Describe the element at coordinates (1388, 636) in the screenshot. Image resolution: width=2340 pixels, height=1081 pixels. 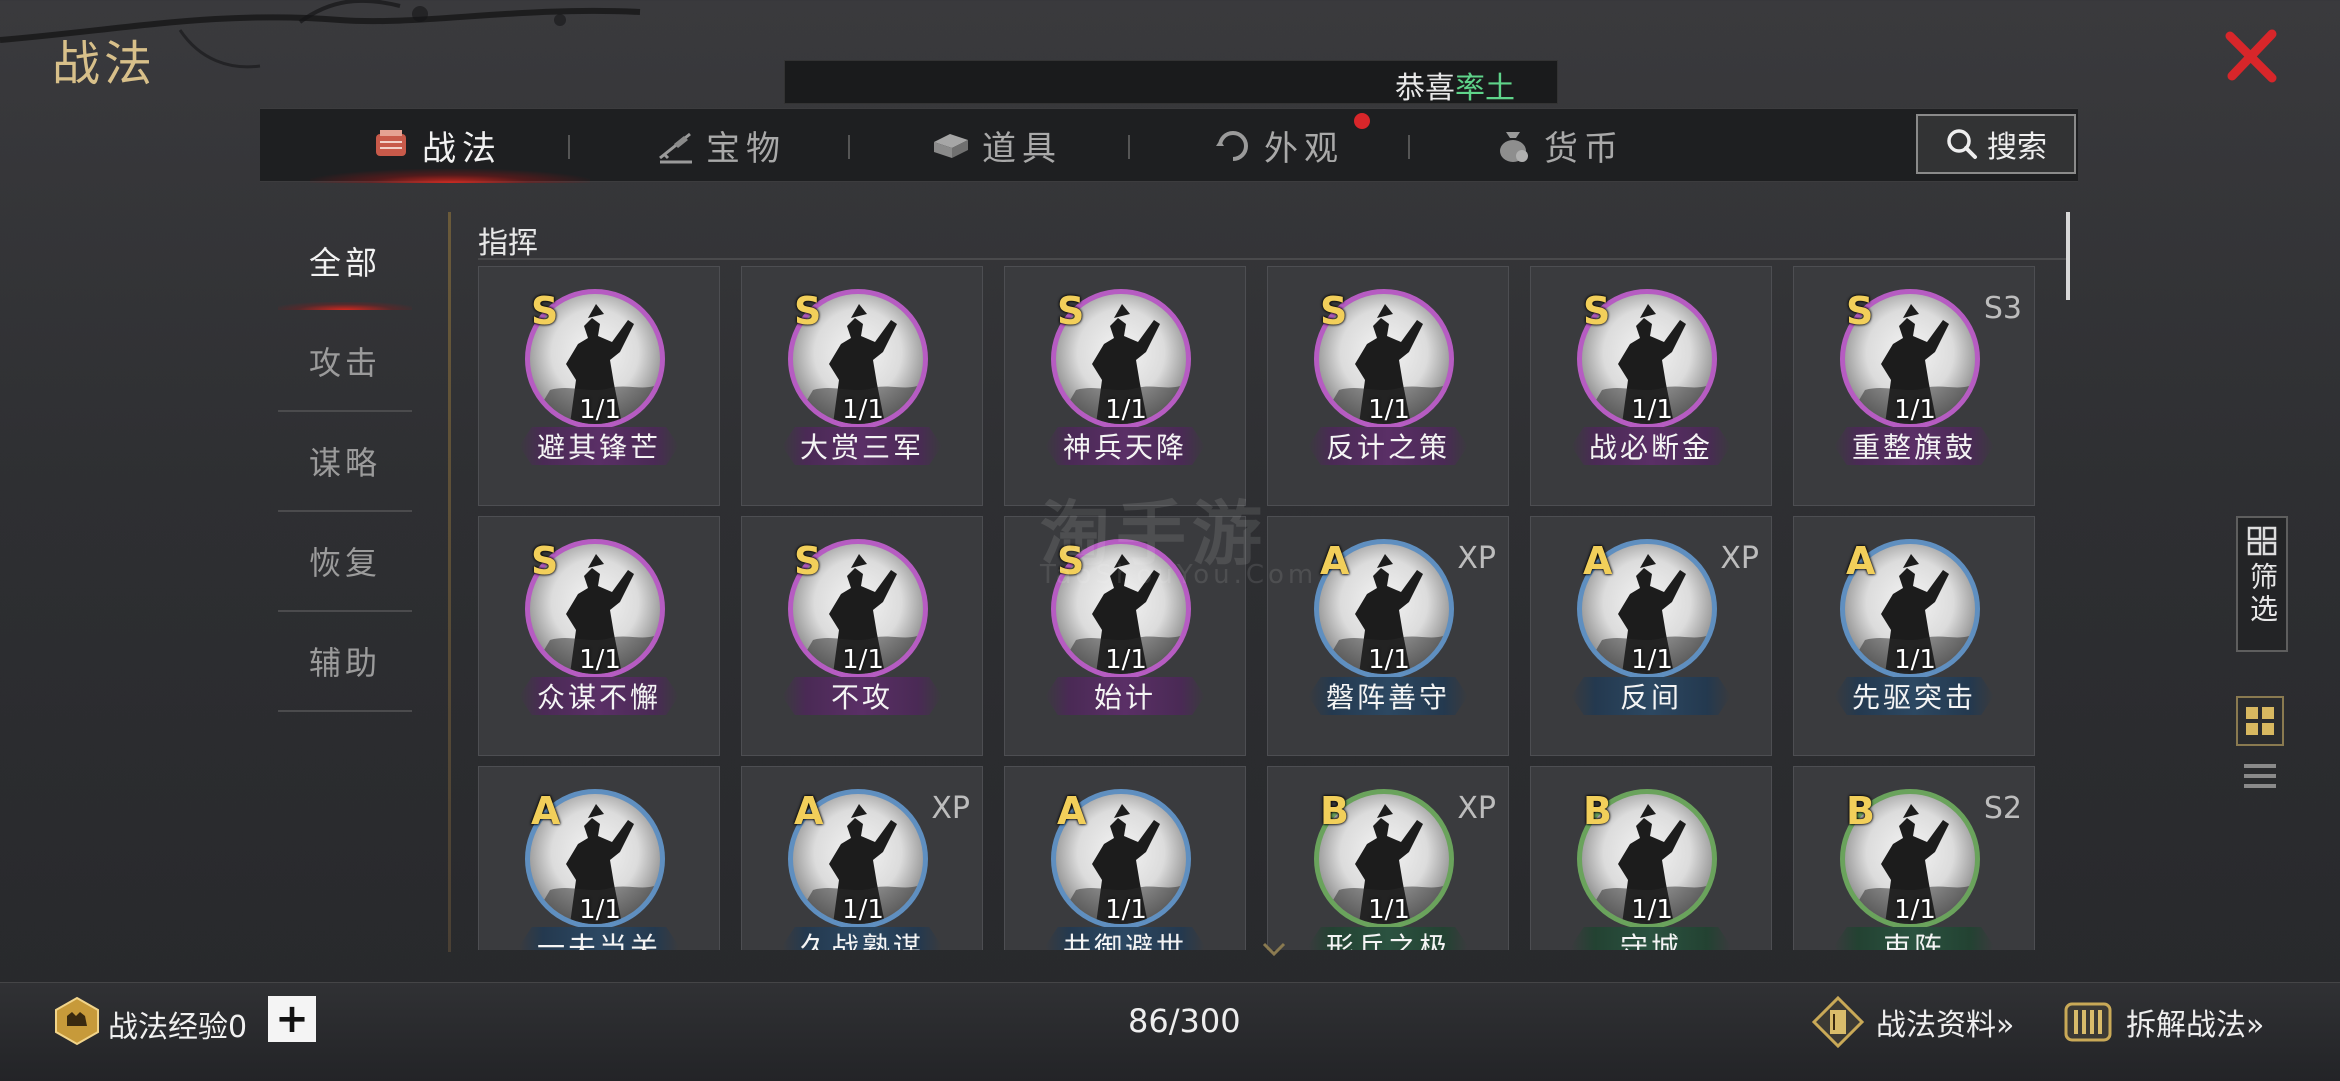
I see `skill-card: A XP 1/1 磐阵善守` at that location.